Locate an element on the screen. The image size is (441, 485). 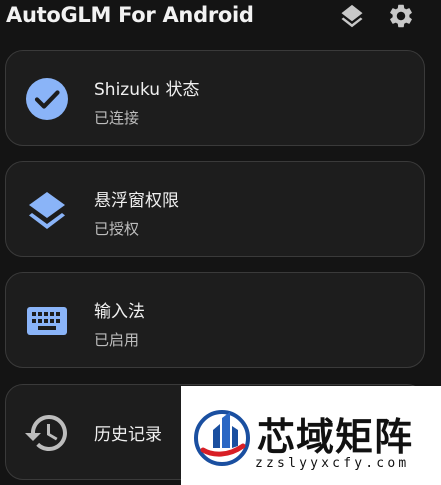
watermark-domain: zzslyyxcfy.com is located at coordinates (332, 463).